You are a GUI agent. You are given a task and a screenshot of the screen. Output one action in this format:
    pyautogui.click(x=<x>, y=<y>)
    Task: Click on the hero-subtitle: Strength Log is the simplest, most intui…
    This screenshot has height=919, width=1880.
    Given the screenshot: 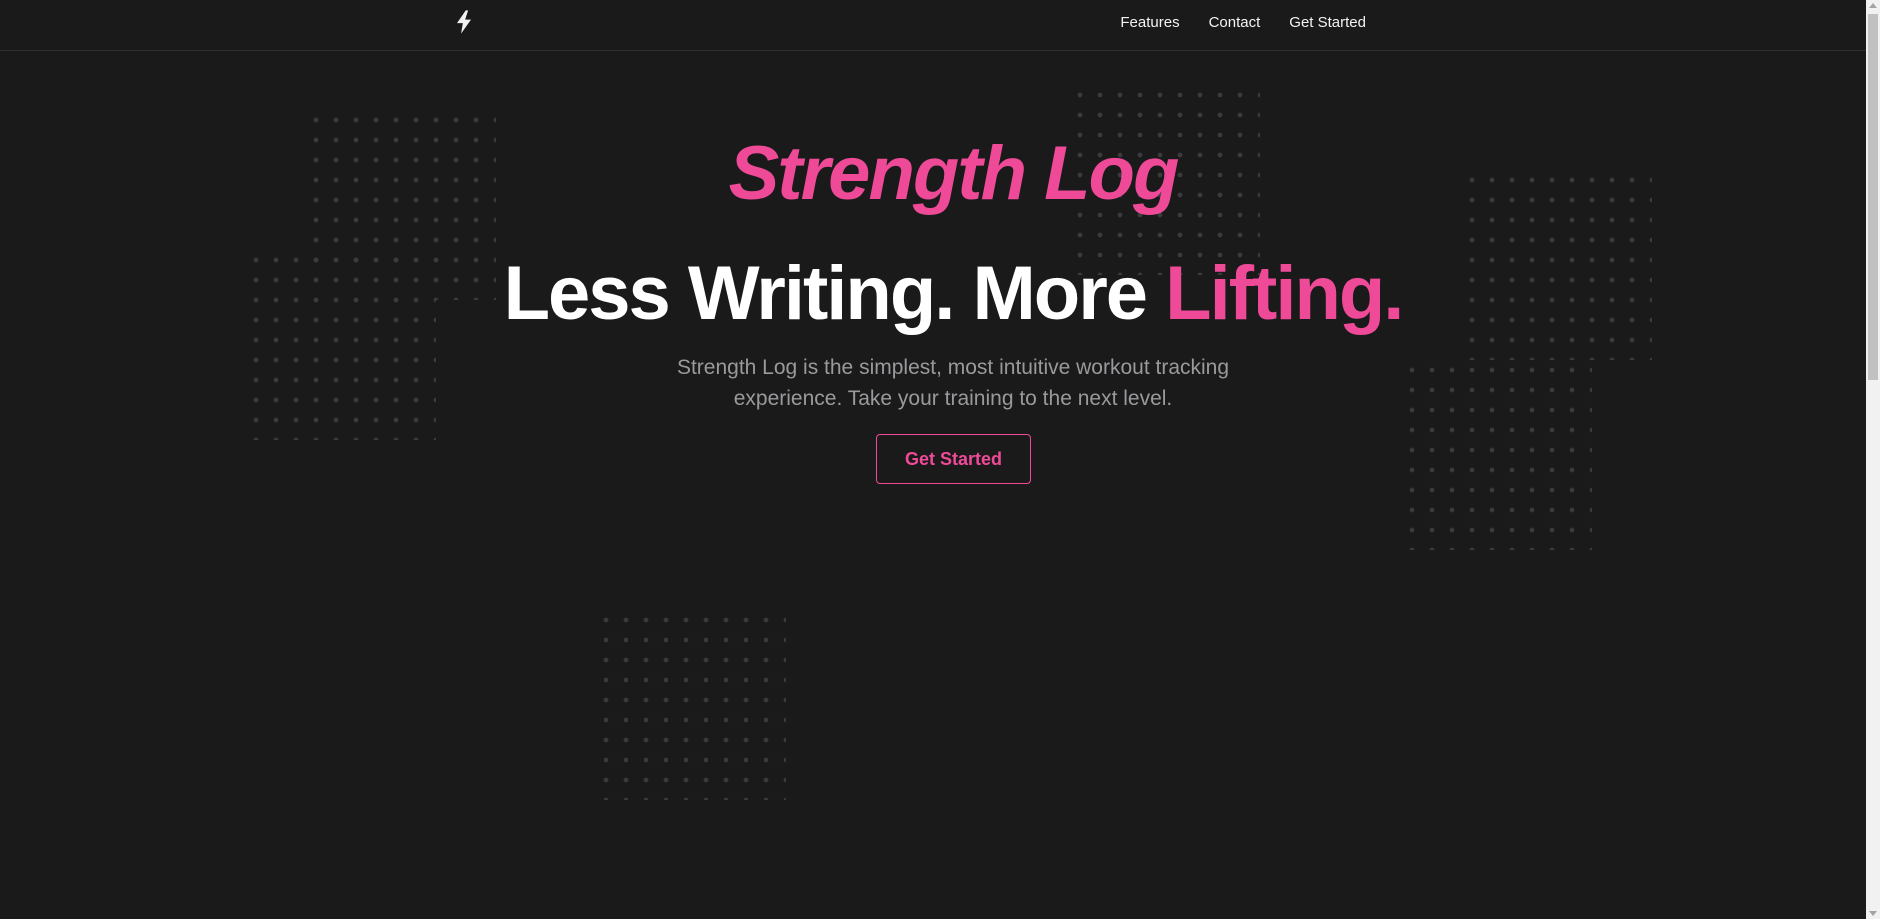 What is the action you would take?
    pyautogui.click(x=953, y=383)
    